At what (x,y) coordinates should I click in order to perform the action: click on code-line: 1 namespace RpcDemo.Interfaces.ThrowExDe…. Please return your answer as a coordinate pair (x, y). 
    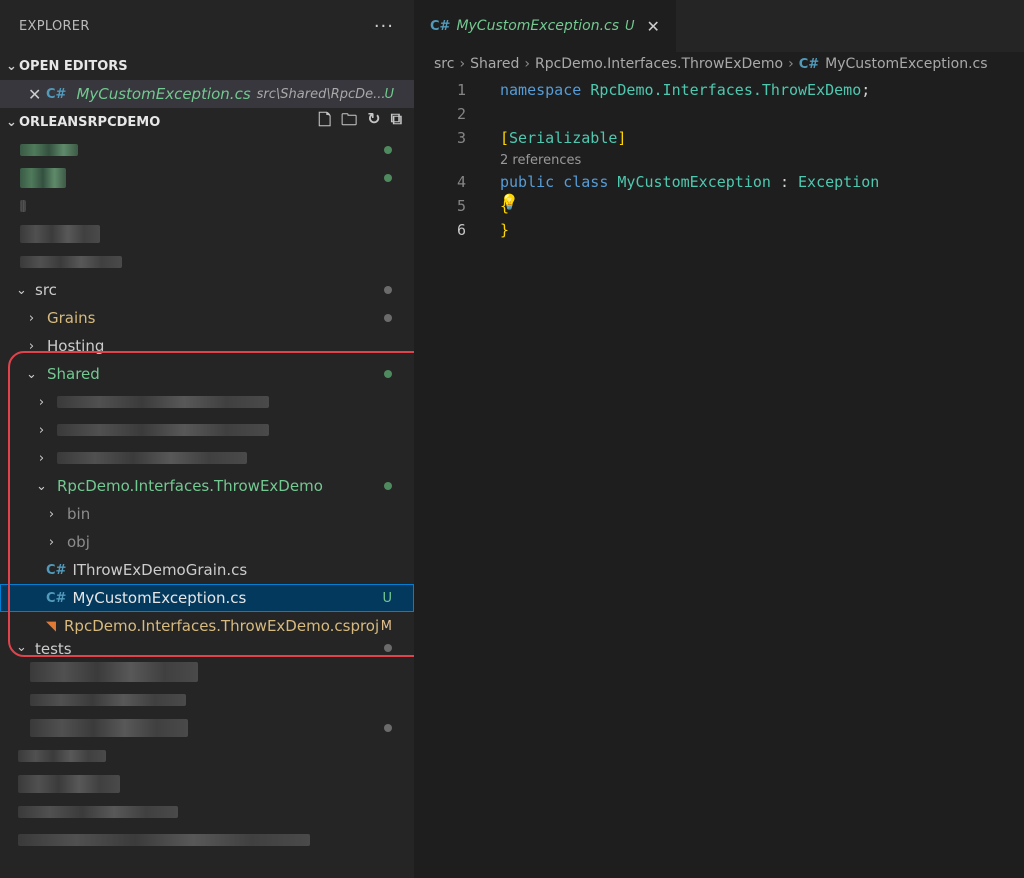
    Looking at the image, I should click on (719, 90).